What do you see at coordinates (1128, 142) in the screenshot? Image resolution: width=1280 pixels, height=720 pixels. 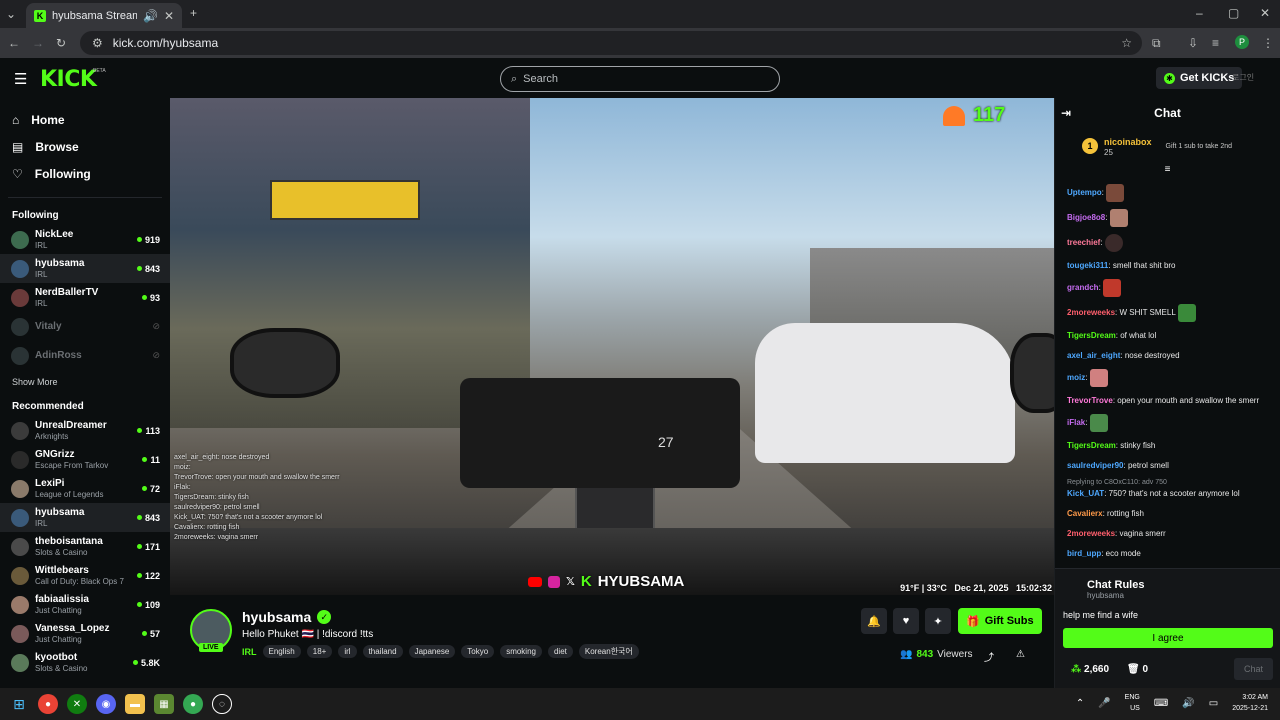 I see `leader-name: nicoinabox` at bounding box center [1128, 142].